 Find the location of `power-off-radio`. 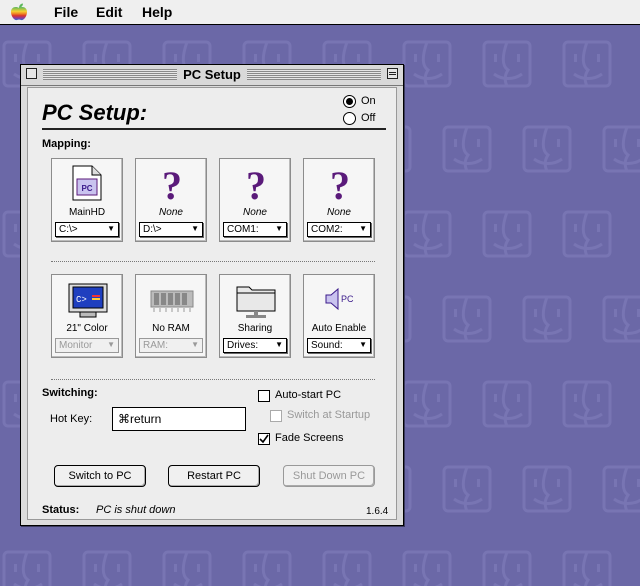

power-off-radio is located at coordinates (349, 118).